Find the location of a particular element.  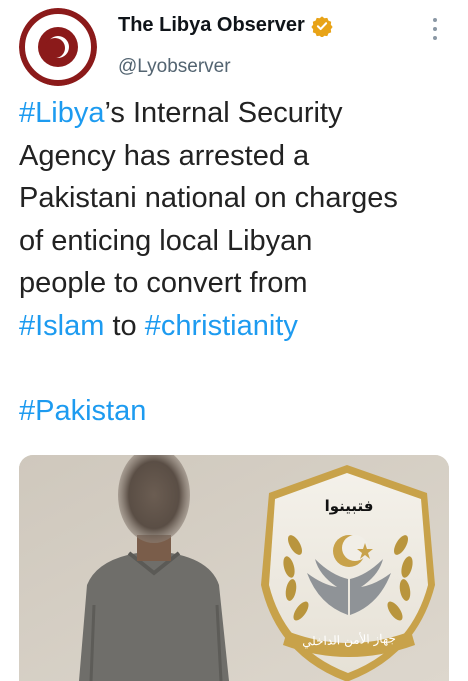

tweet-text-segment: Pakistani national on charges is located at coordinates (208, 198).